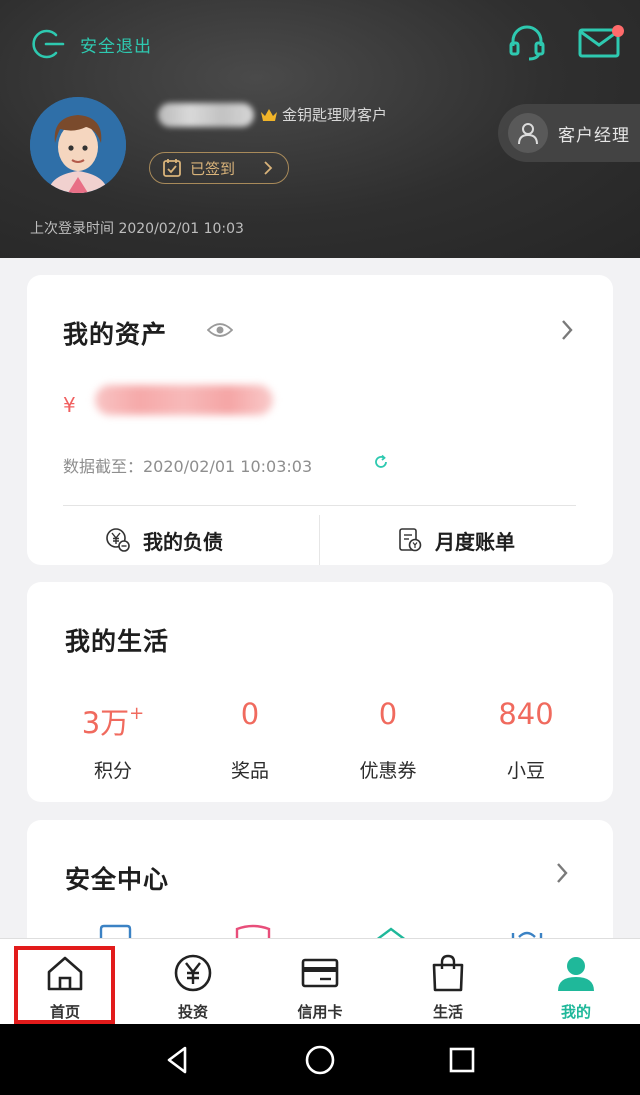 The image size is (640, 1095). What do you see at coordinates (388, 714) in the screenshot?
I see `coupons-value: 0` at bounding box center [388, 714].